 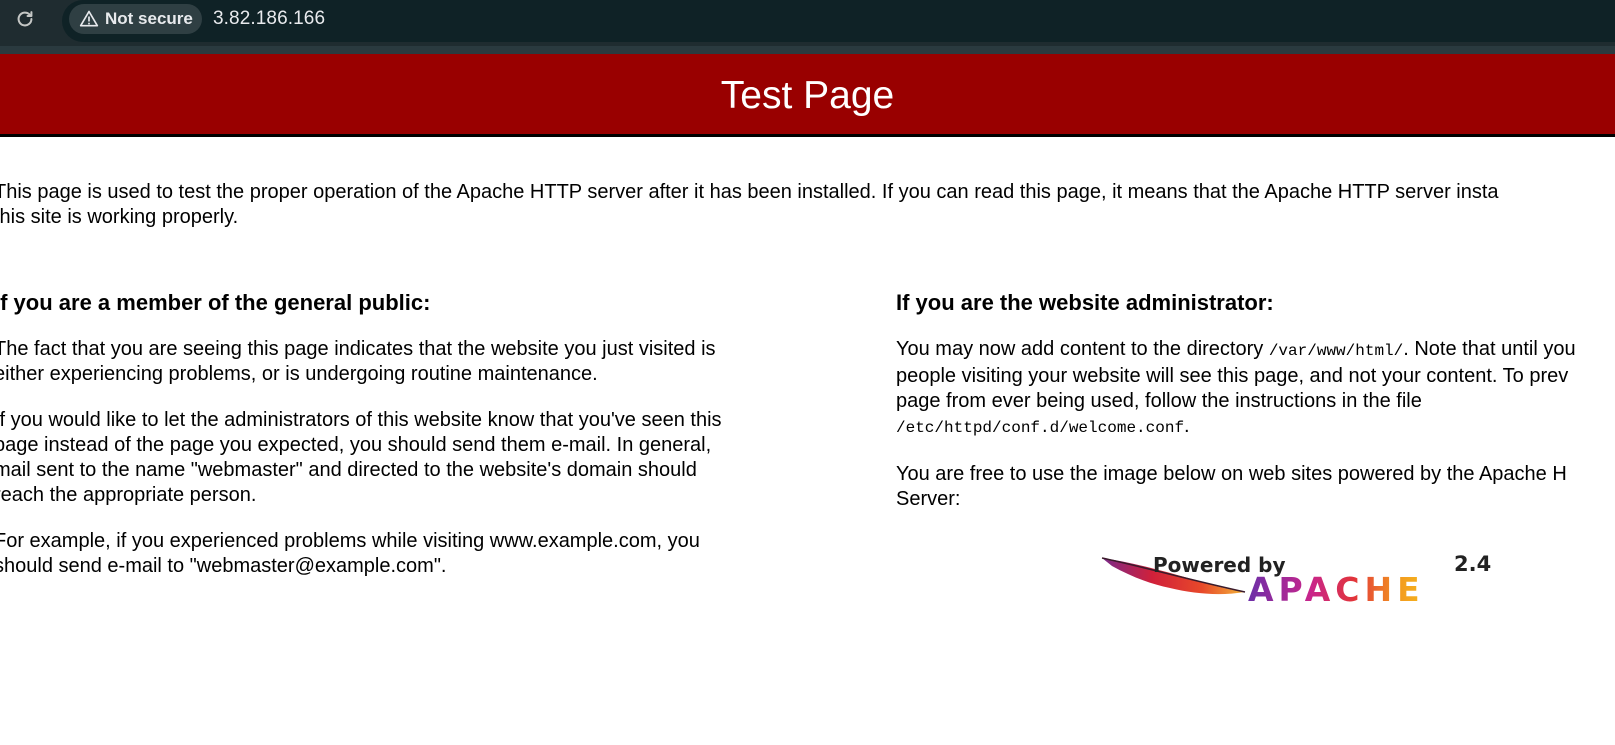 What do you see at coordinates (149, 18) in the screenshot?
I see `security-label: Not secure` at bounding box center [149, 18].